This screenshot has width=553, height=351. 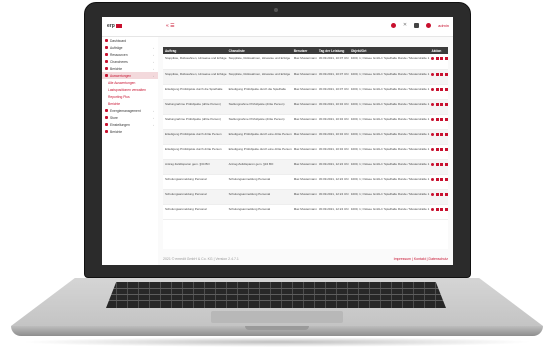 What do you see at coordinates (304, 50) in the screenshot?
I see `column-header: Benutzer` at bounding box center [304, 50].